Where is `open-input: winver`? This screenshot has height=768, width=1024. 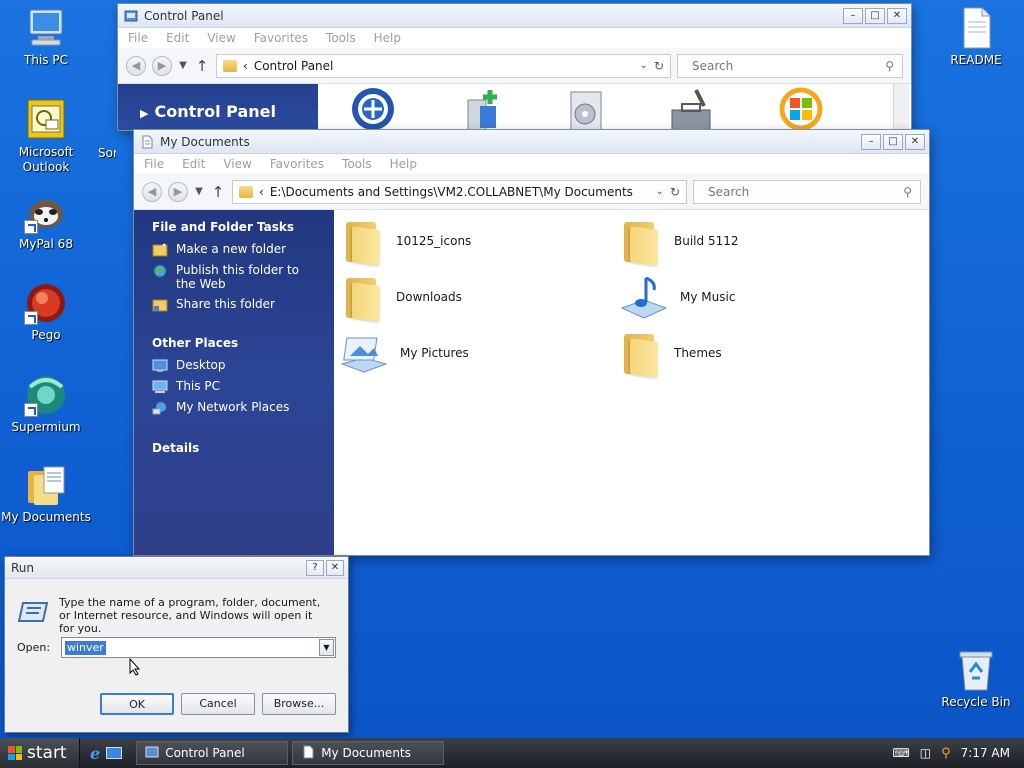 open-input: winver is located at coordinates (85, 647).